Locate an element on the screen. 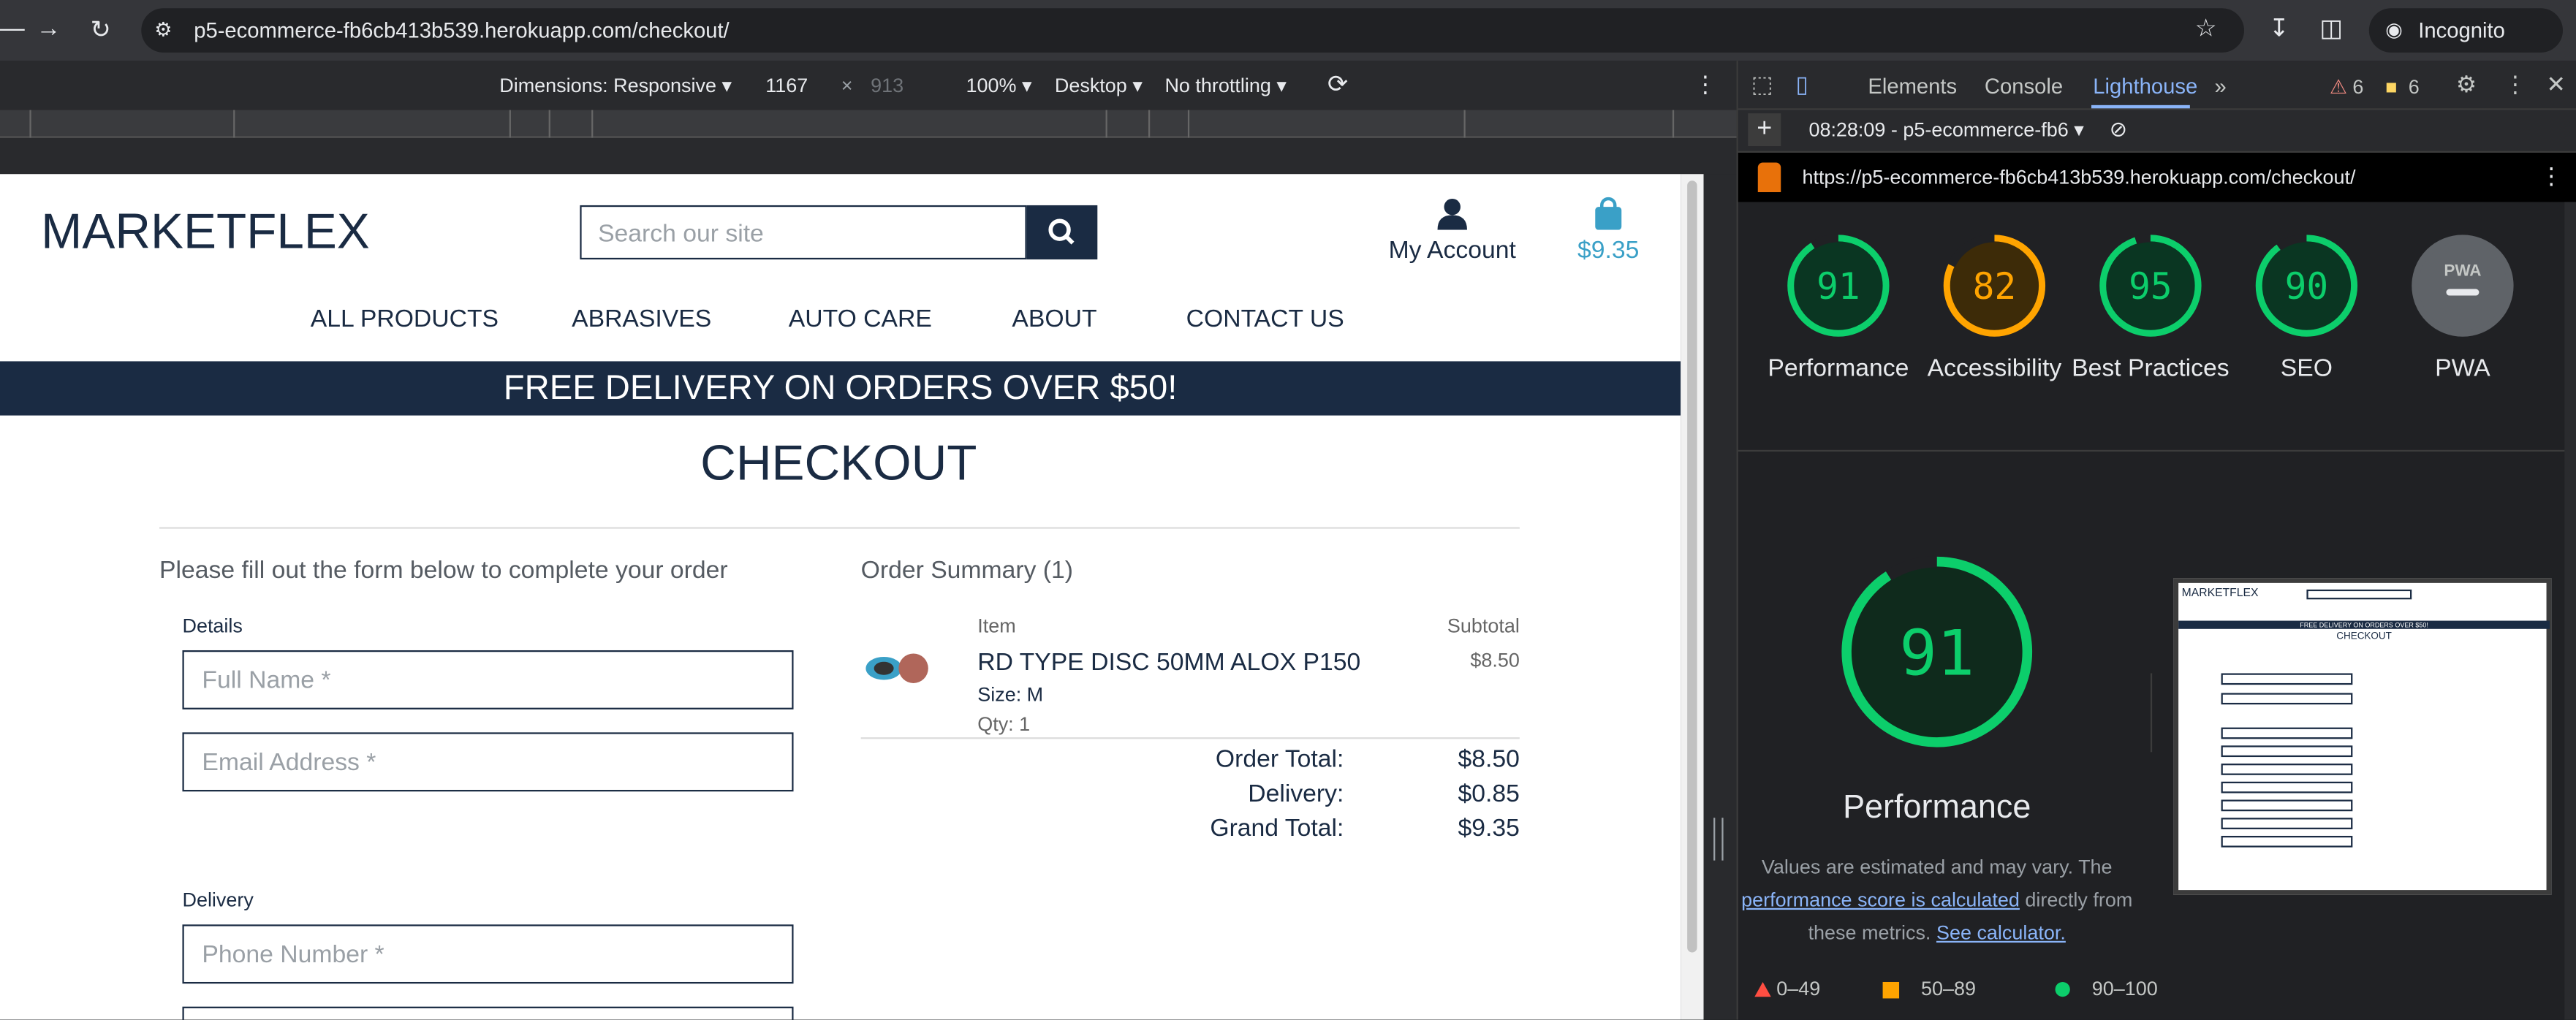  zoom-dropdown: 100% ▾ is located at coordinates (999, 85).